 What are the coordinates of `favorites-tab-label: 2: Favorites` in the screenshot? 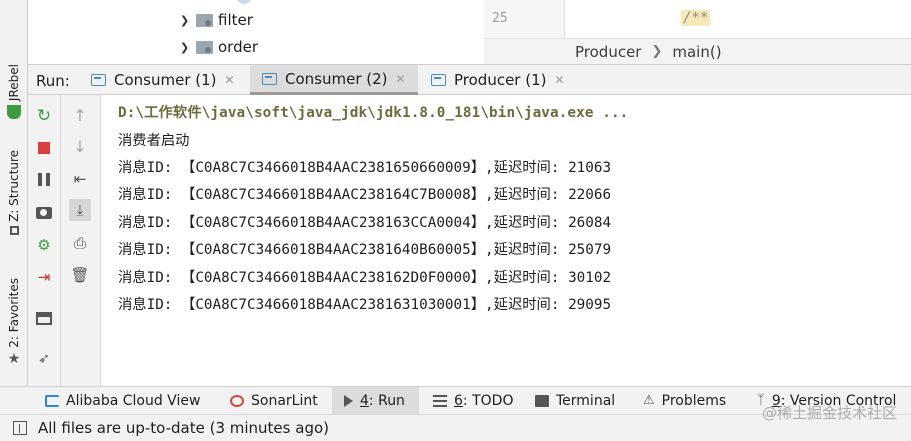 It's located at (14, 313).